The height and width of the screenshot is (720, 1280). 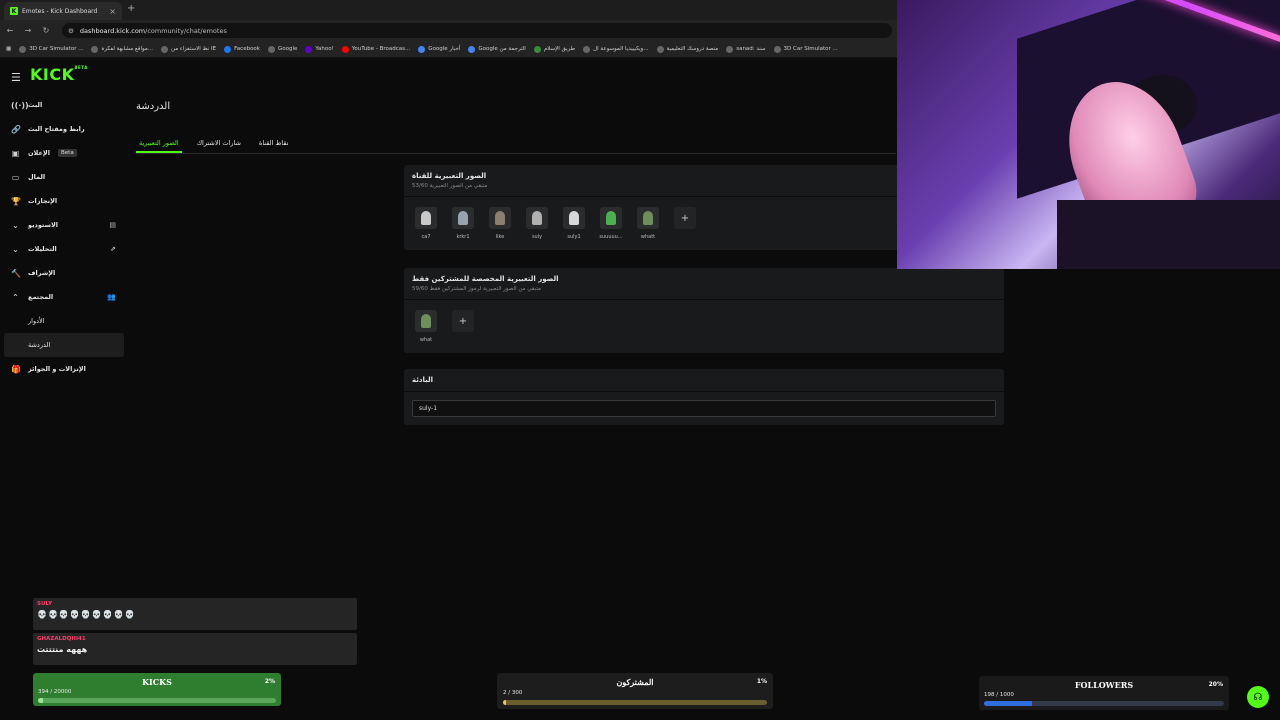 I want to click on wallet-icon: ▭, so click(x=15, y=177).